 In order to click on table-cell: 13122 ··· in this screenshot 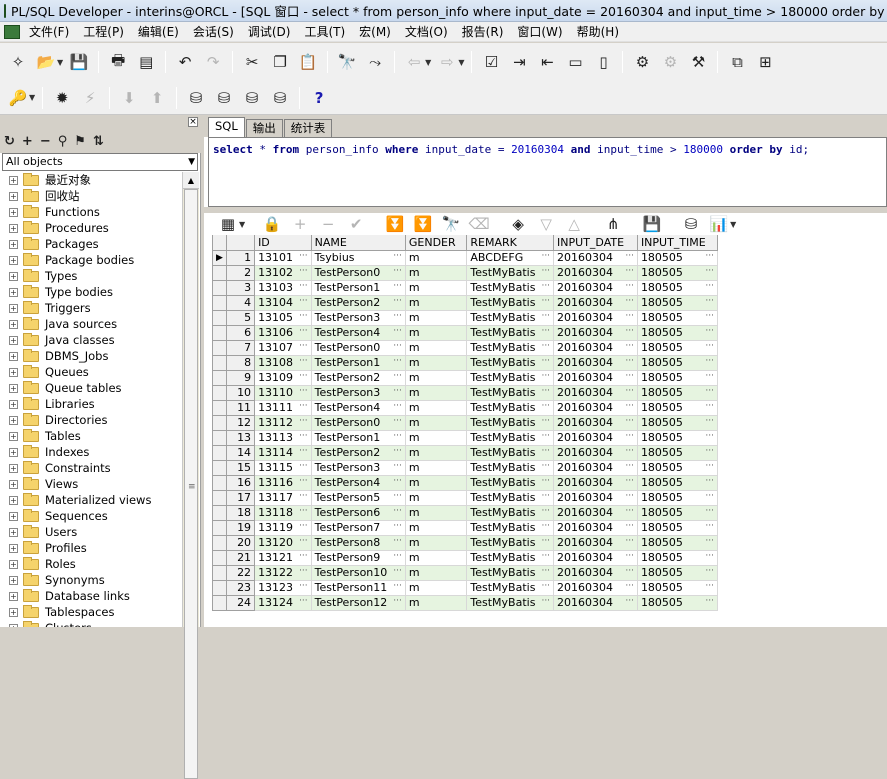, I will do `click(283, 573)`.